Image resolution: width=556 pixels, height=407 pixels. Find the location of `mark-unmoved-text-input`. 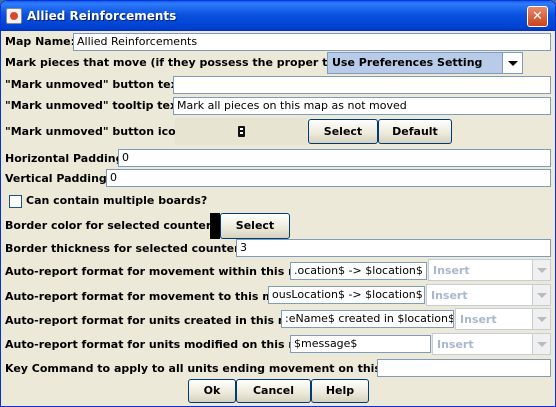

mark-unmoved-text-input is located at coordinates (362, 85).